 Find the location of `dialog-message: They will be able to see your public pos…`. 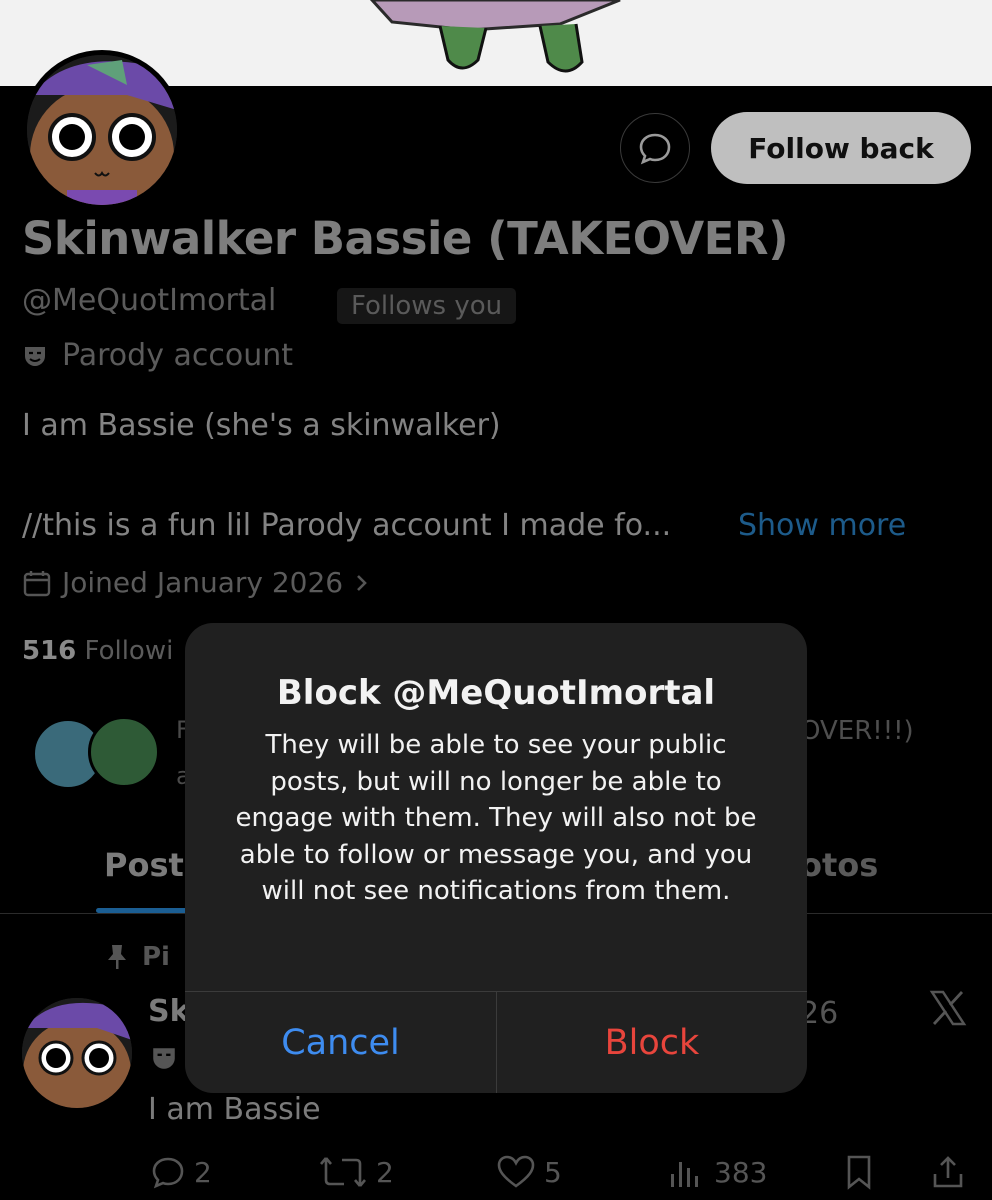

dialog-message: They will be able to see your public pos… is located at coordinates (496, 818).